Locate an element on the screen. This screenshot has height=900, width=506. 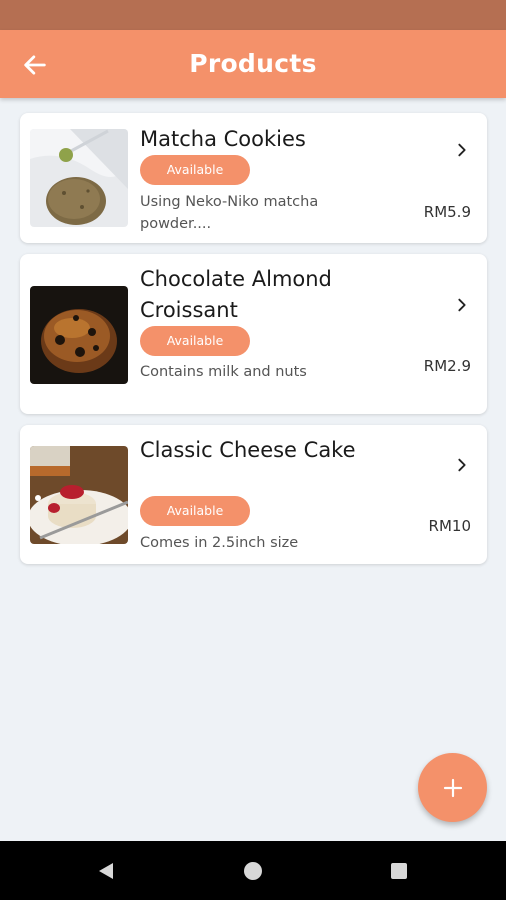
system-nav-bar is located at coordinates (253, 870).